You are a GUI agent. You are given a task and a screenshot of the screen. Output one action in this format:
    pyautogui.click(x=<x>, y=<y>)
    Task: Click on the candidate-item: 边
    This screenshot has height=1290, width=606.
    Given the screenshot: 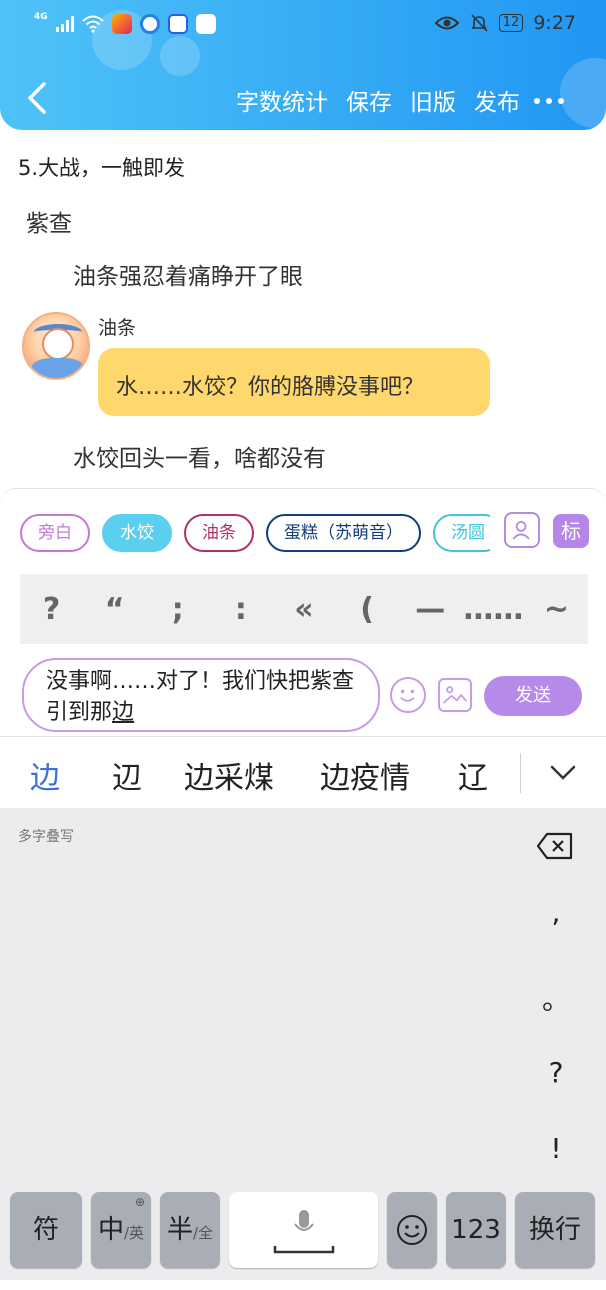 What is the action you would take?
    pyautogui.click(x=45, y=775)
    